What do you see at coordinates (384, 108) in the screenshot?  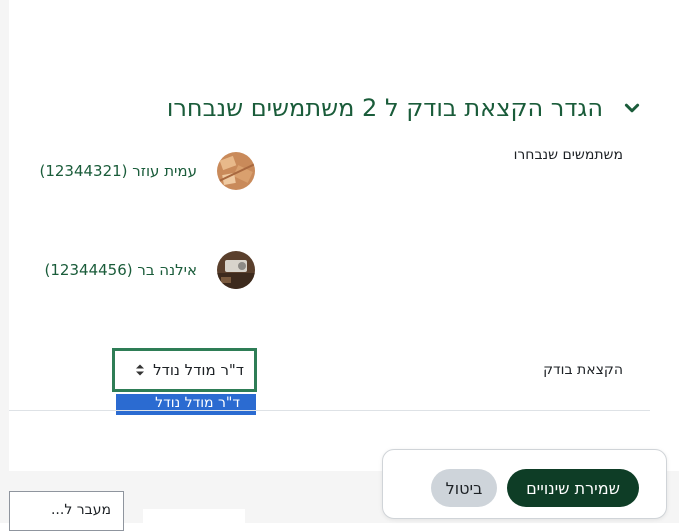 I see `section-title: הגדר הקצאת בודק ל 2 משתמשים שנבחרו` at bounding box center [384, 108].